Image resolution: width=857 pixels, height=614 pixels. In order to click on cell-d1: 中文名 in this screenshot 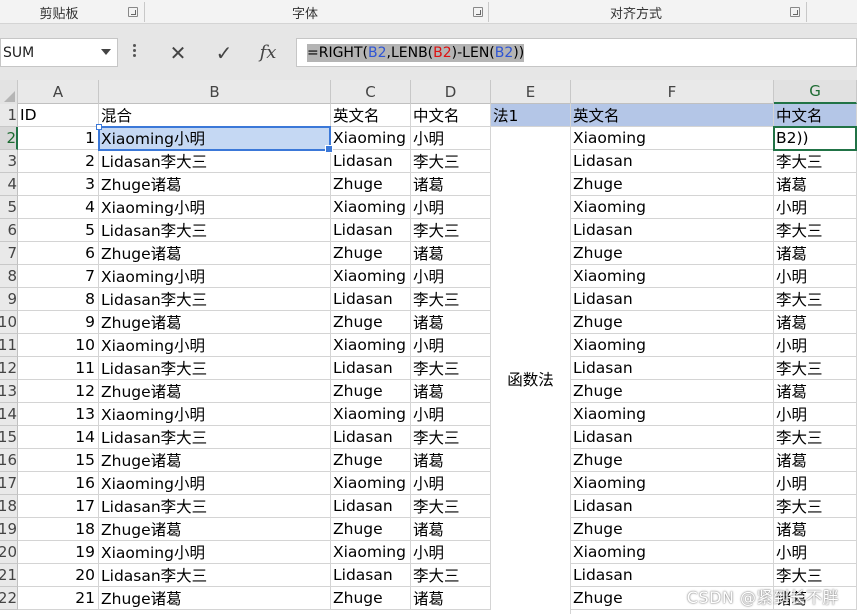, I will do `click(451, 115)`.